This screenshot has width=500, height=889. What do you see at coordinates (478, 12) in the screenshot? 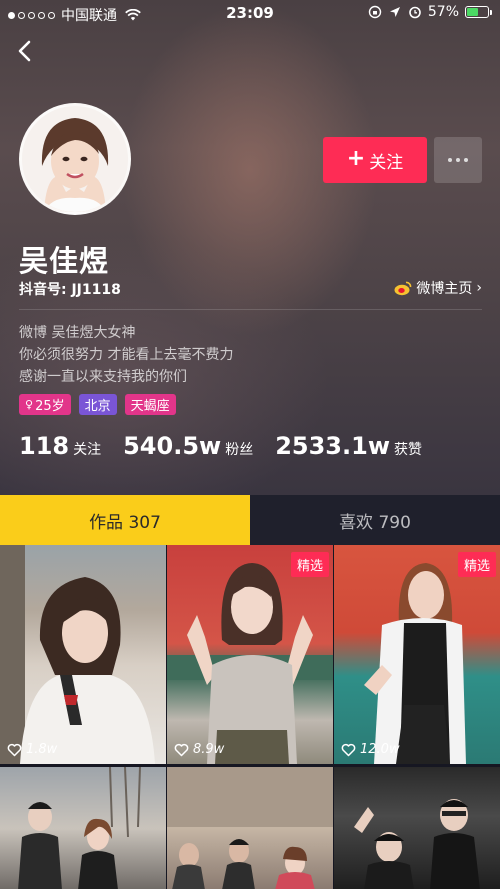
I see `battery-icon` at bounding box center [478, 12].